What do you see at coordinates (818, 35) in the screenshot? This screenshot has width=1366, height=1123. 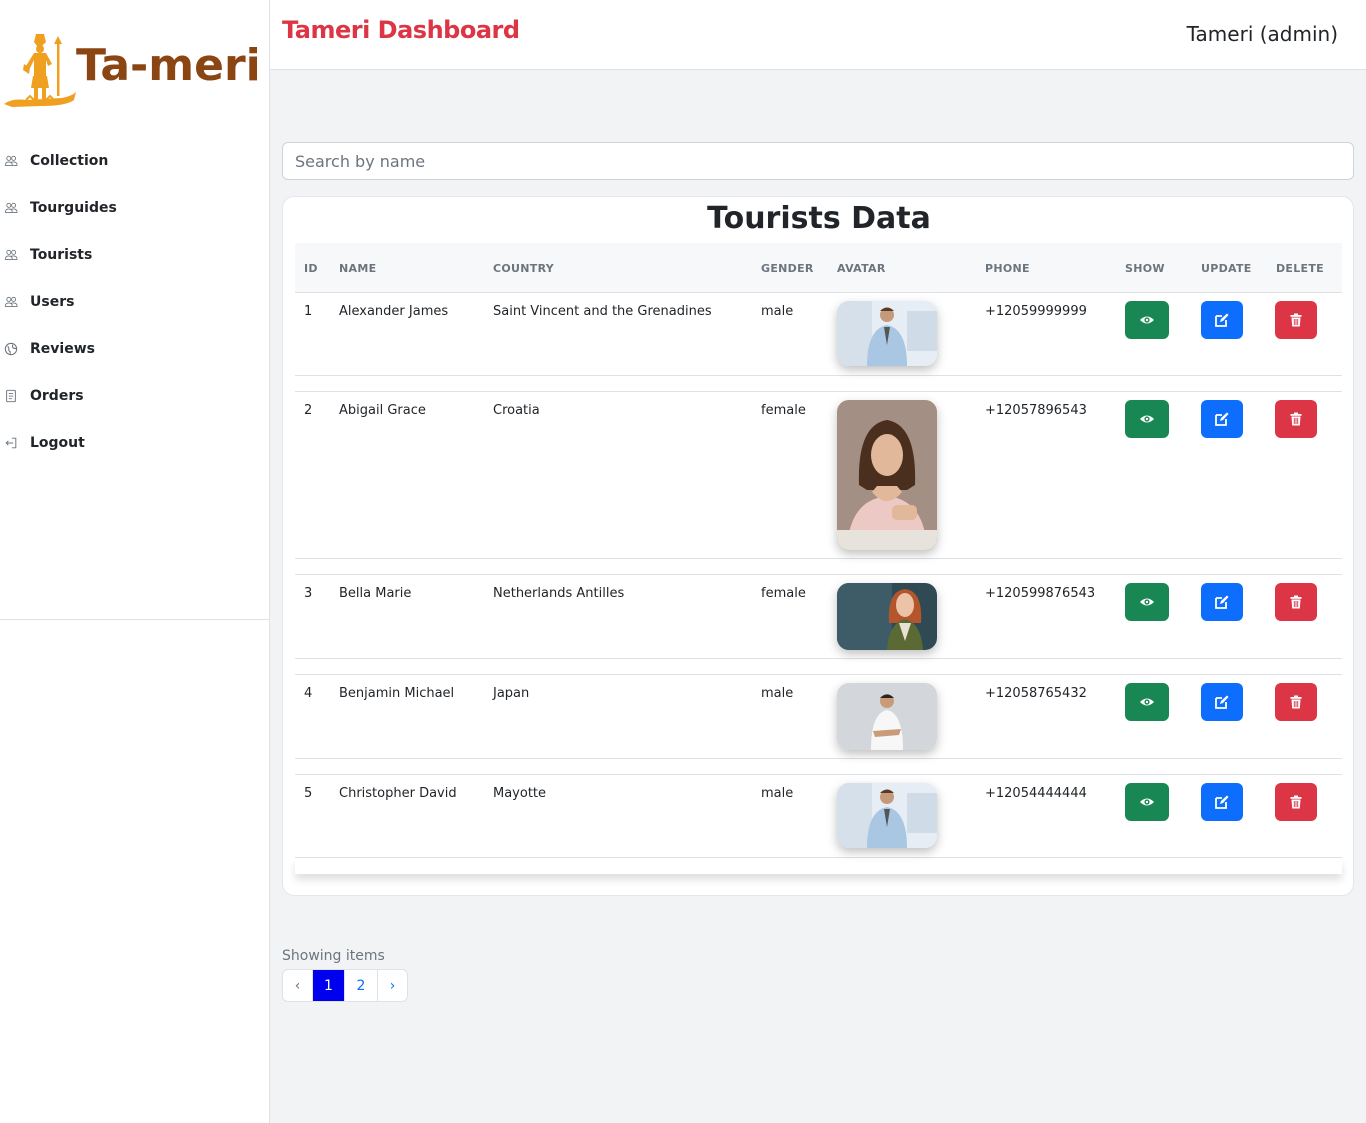 I see `top-header: Tameri Dashboard Tameri (admin)` at bounding box center [818, 35].